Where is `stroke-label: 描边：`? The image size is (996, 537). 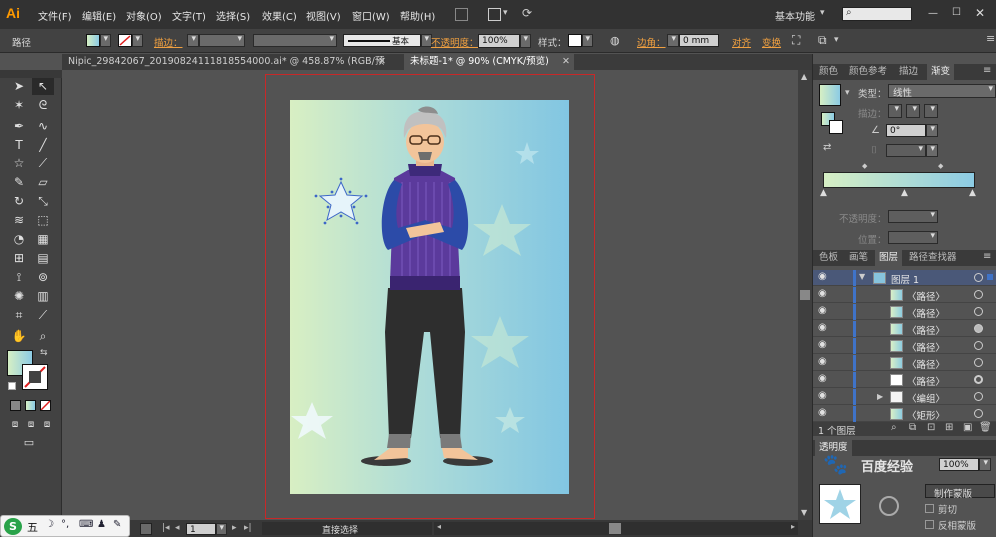 stroke-label: 描边： is located at coordinates (168, 42).